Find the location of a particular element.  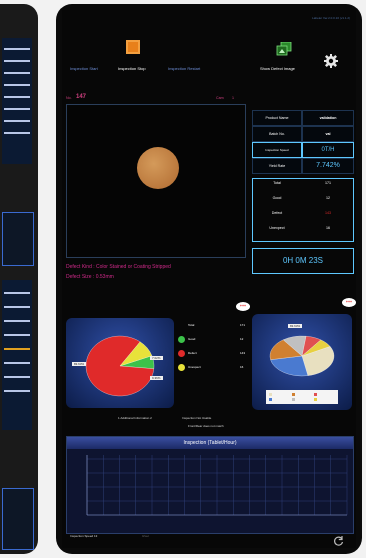

legend-total-label: Total is located at coordinates (191, 325).